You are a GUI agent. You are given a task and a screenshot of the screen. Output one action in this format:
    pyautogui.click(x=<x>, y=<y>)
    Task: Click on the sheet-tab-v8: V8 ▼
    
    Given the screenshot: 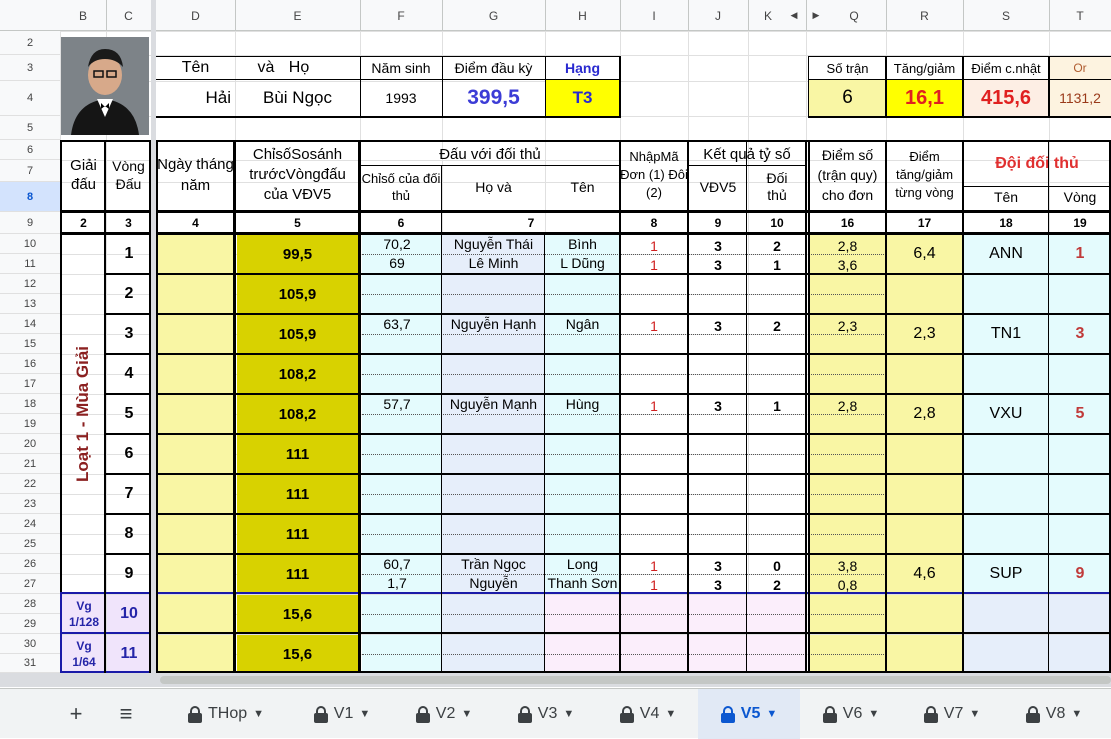 What is the action you would take?
    pyautogui.click(x=1054, y=714)
    